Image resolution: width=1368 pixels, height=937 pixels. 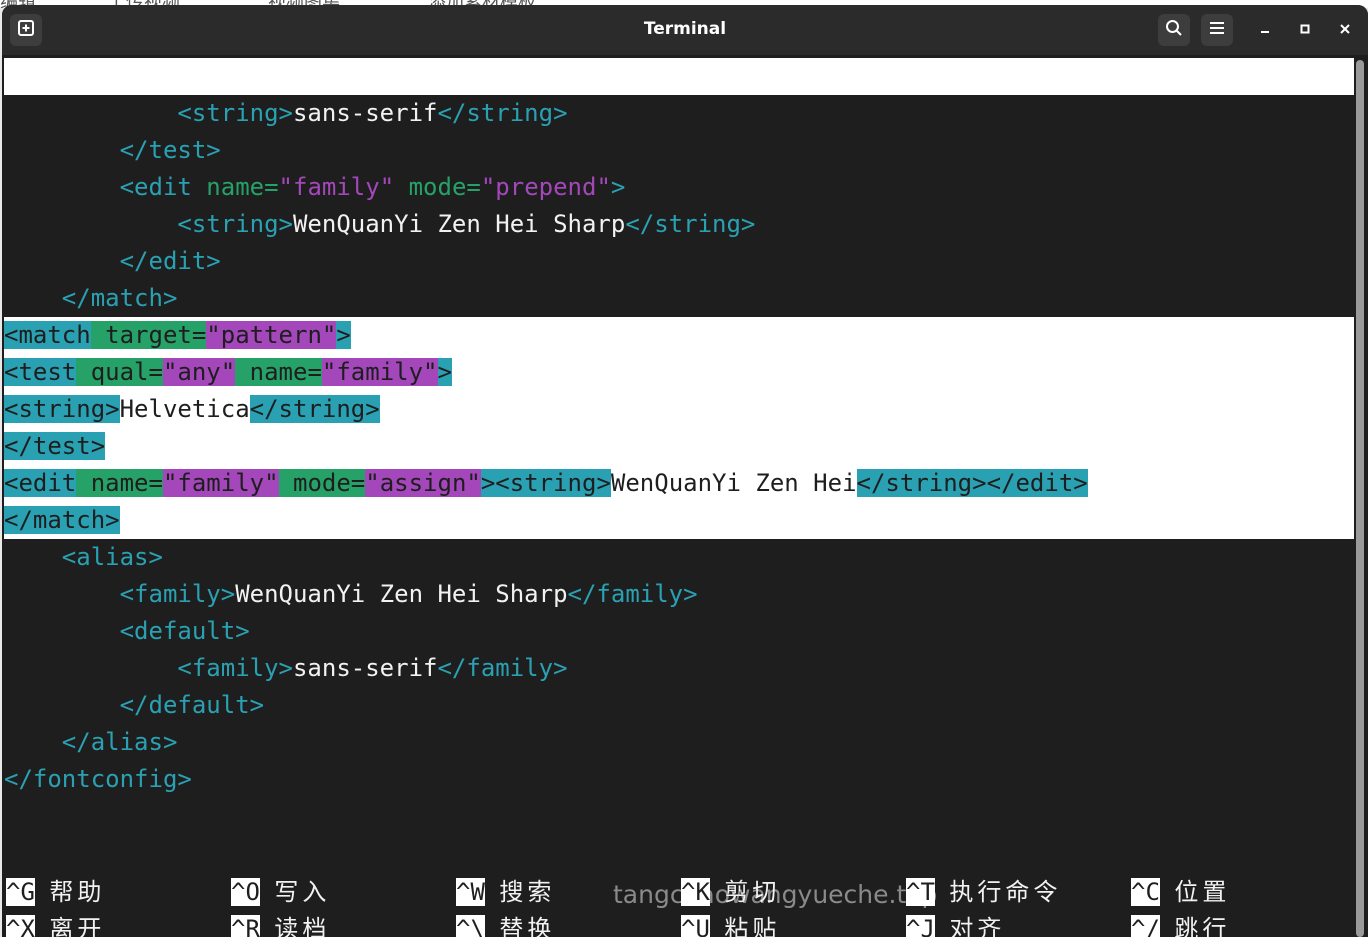 I want to click on shortcut-label: 对齐, so click(x=977, y=926).